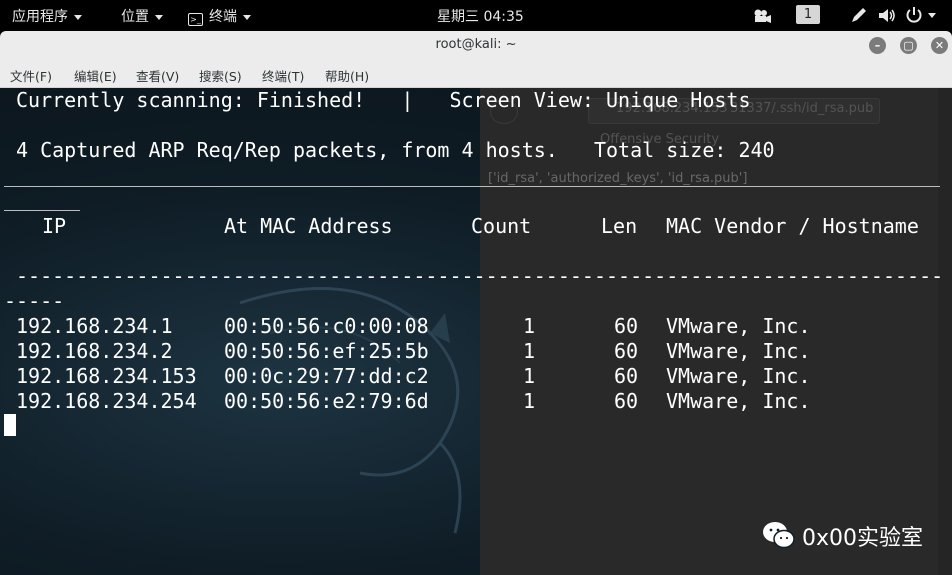 The image size is (952, 575). What do you see at coordinates (326, 376) in the screenshot?
I see `cell-mac: 00:0c:29:77:dd:c2` at bounding box center [326, 376].